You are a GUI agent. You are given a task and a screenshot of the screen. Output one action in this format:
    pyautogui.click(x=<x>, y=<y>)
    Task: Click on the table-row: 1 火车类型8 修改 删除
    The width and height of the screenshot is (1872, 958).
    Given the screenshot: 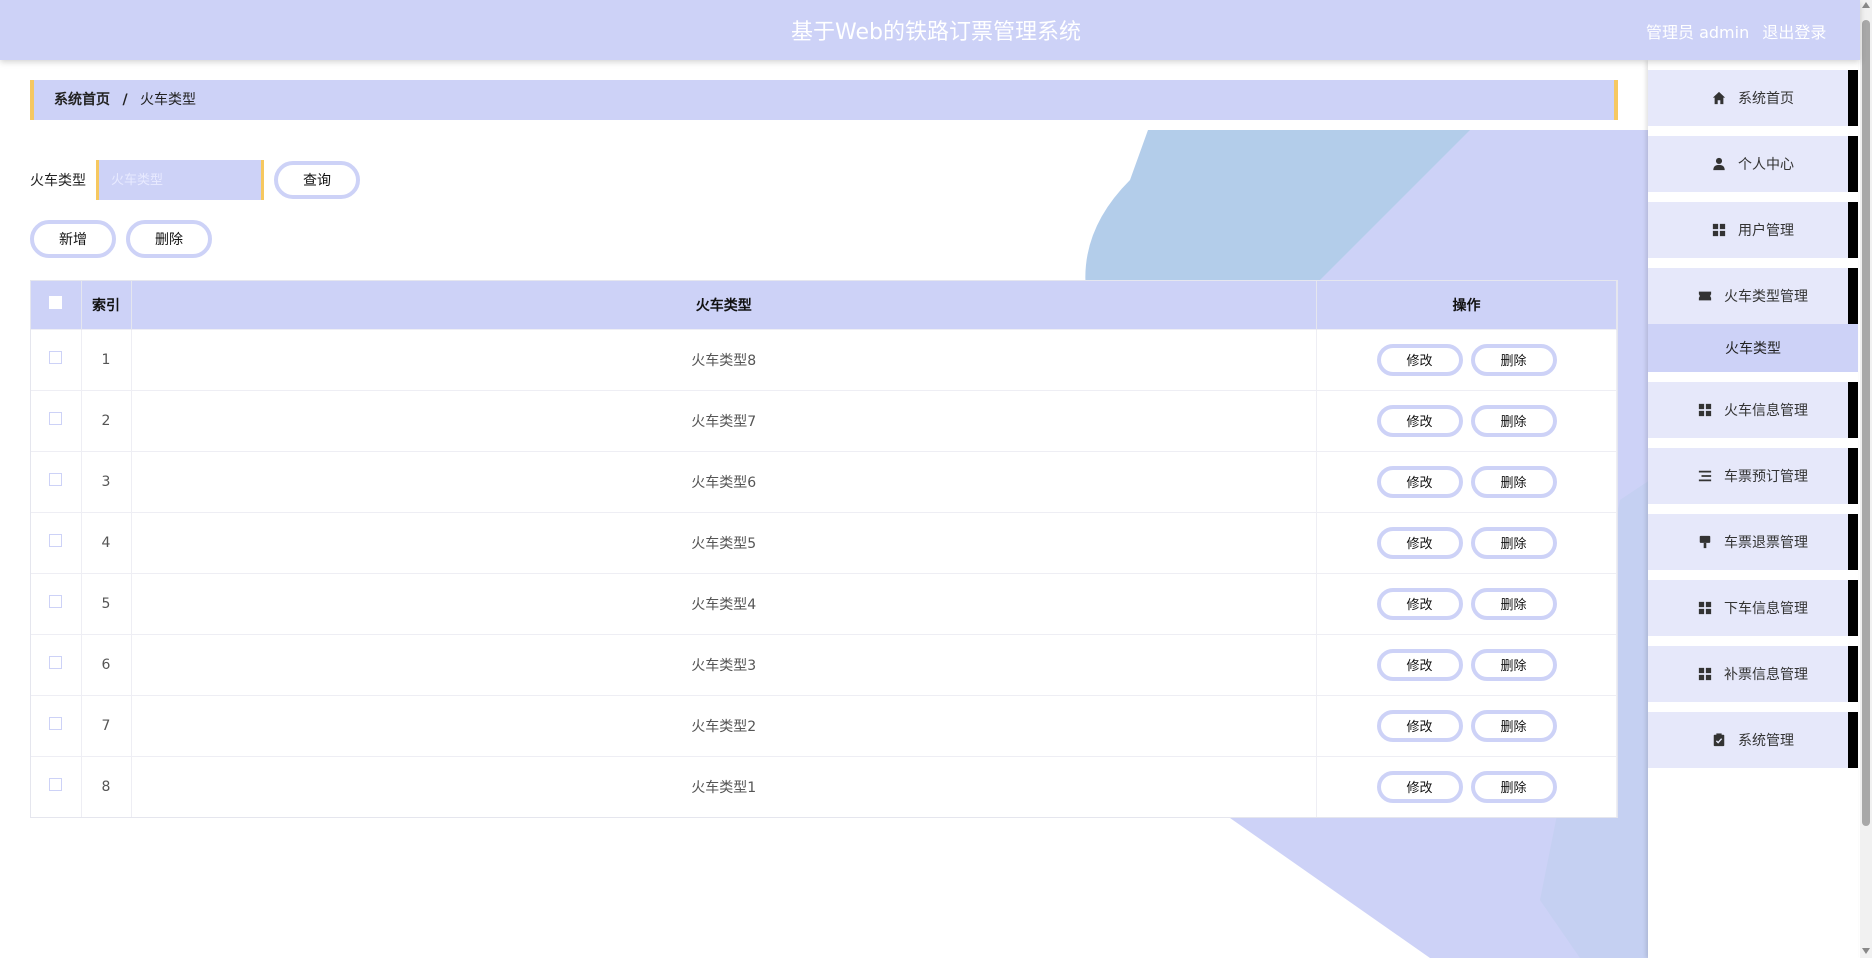 What is the action you would take?
    pyautogui.click(x=824, y=359)
    